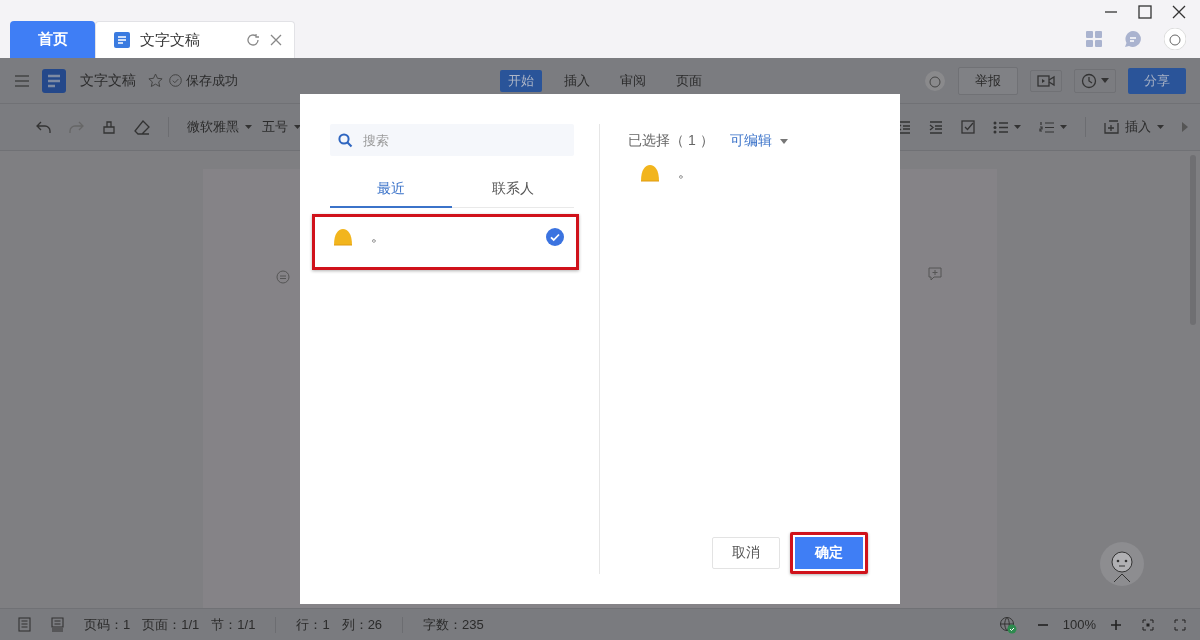 The height and width of the screenshot is (640, 1200). Describe the element at coordinates (1157, 80) in the screenshot. I see `share-button: 分享` at that location.